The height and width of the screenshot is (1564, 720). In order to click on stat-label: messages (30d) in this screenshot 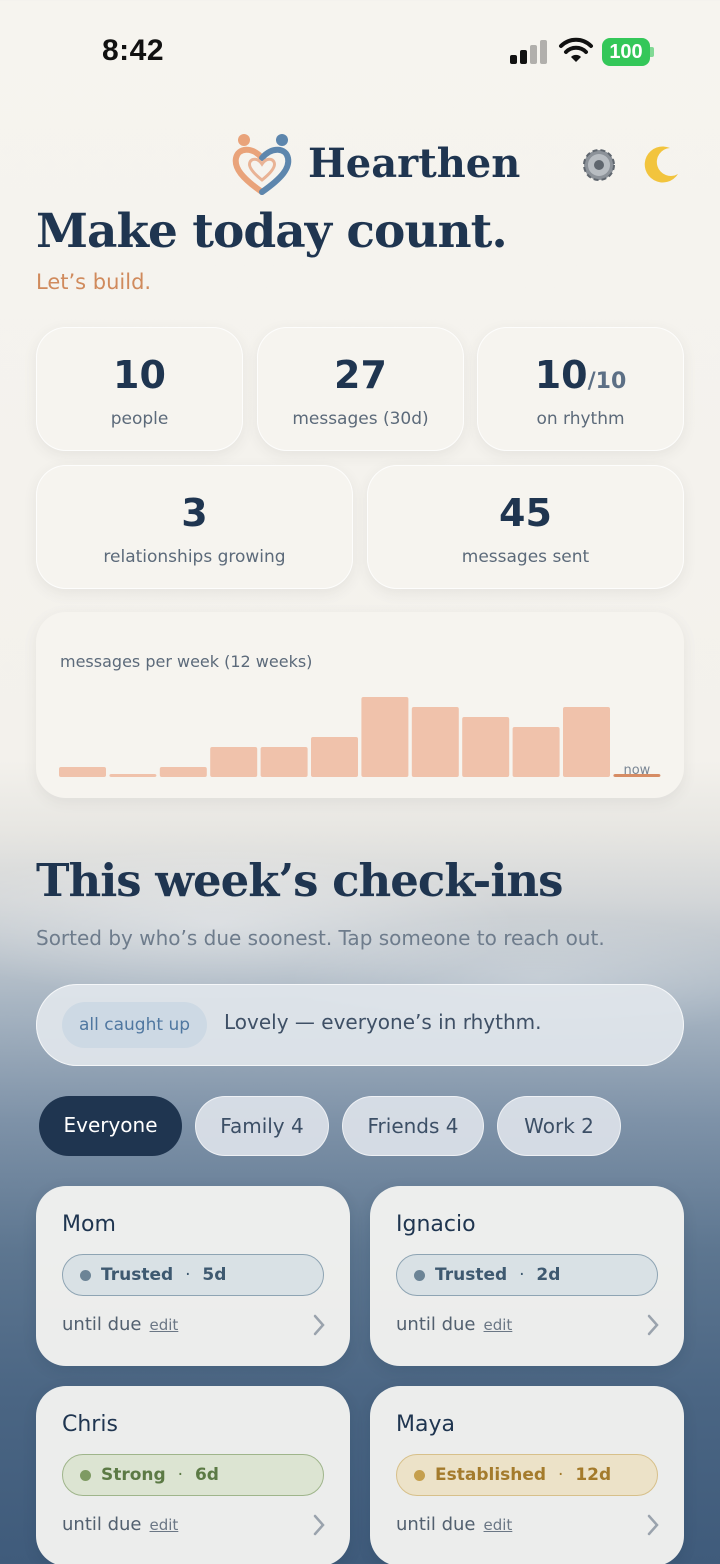, I will do `click(360, 419)`.